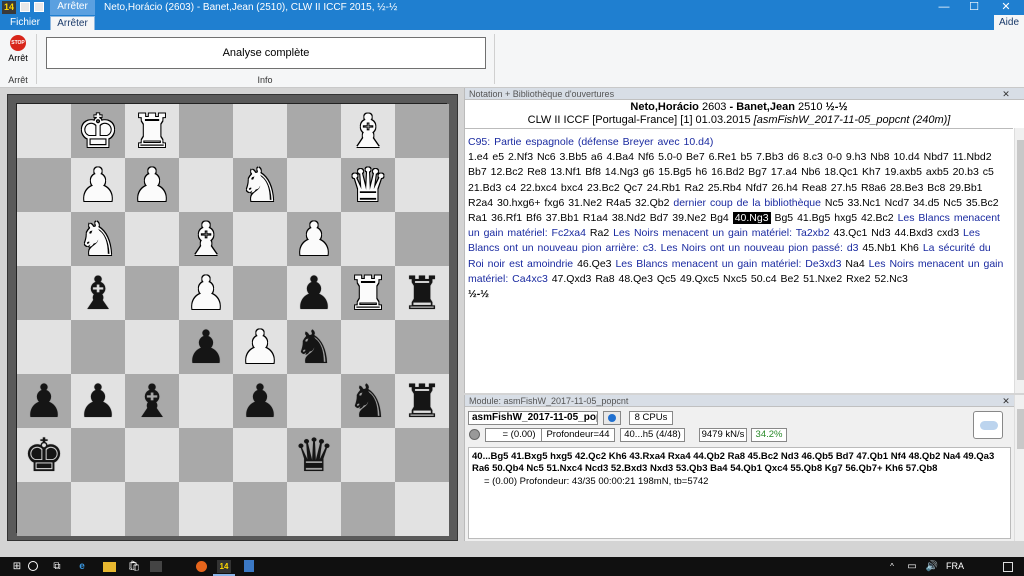 The width and height of the screenshot is (1024, 576). Describe the element at coordinates (422, 131) in the screenshot. I see `board-square-h8` at that location.